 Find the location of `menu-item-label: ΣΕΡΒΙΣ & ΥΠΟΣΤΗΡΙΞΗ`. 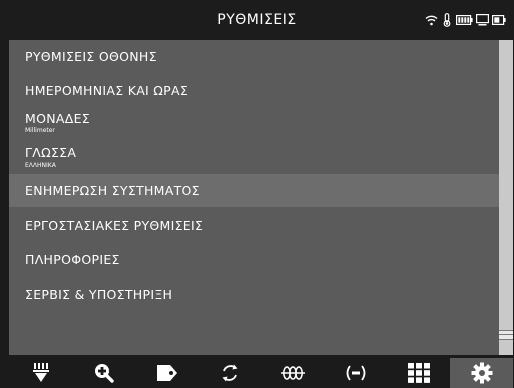

menu-item-label: ΣΕΡΒΙΣ & ΥΠΟΣΤΗΡΙΞΗ is located at coordinates (99, 294).